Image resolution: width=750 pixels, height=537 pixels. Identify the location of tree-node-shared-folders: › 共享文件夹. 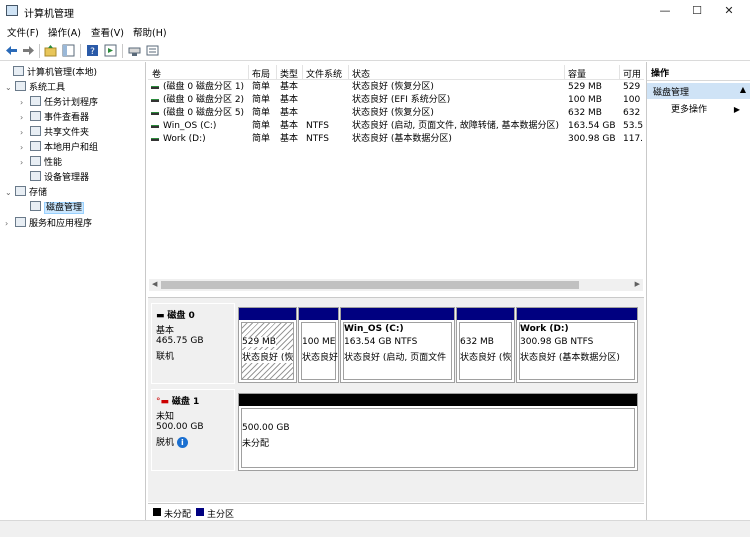
(54, 133).